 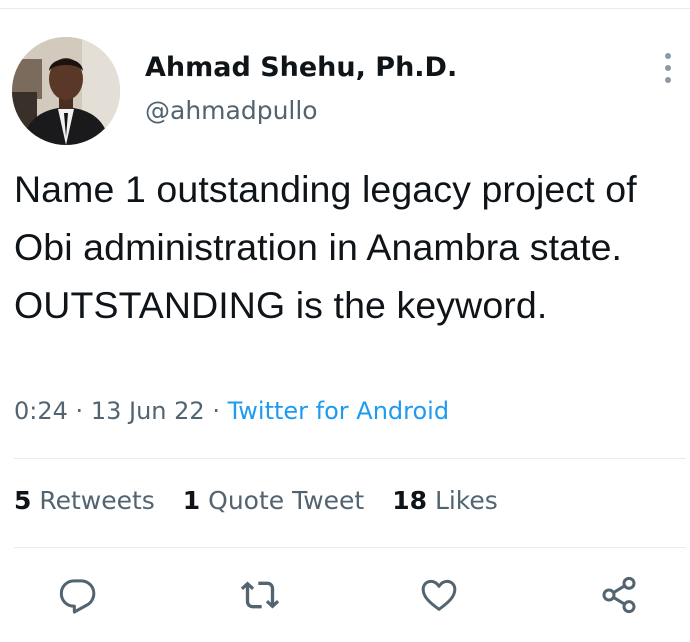 I want to click on tweet-meta: 0:24 · 13 Jun 22 · Twitter for Android, so click(x=231, y=411).